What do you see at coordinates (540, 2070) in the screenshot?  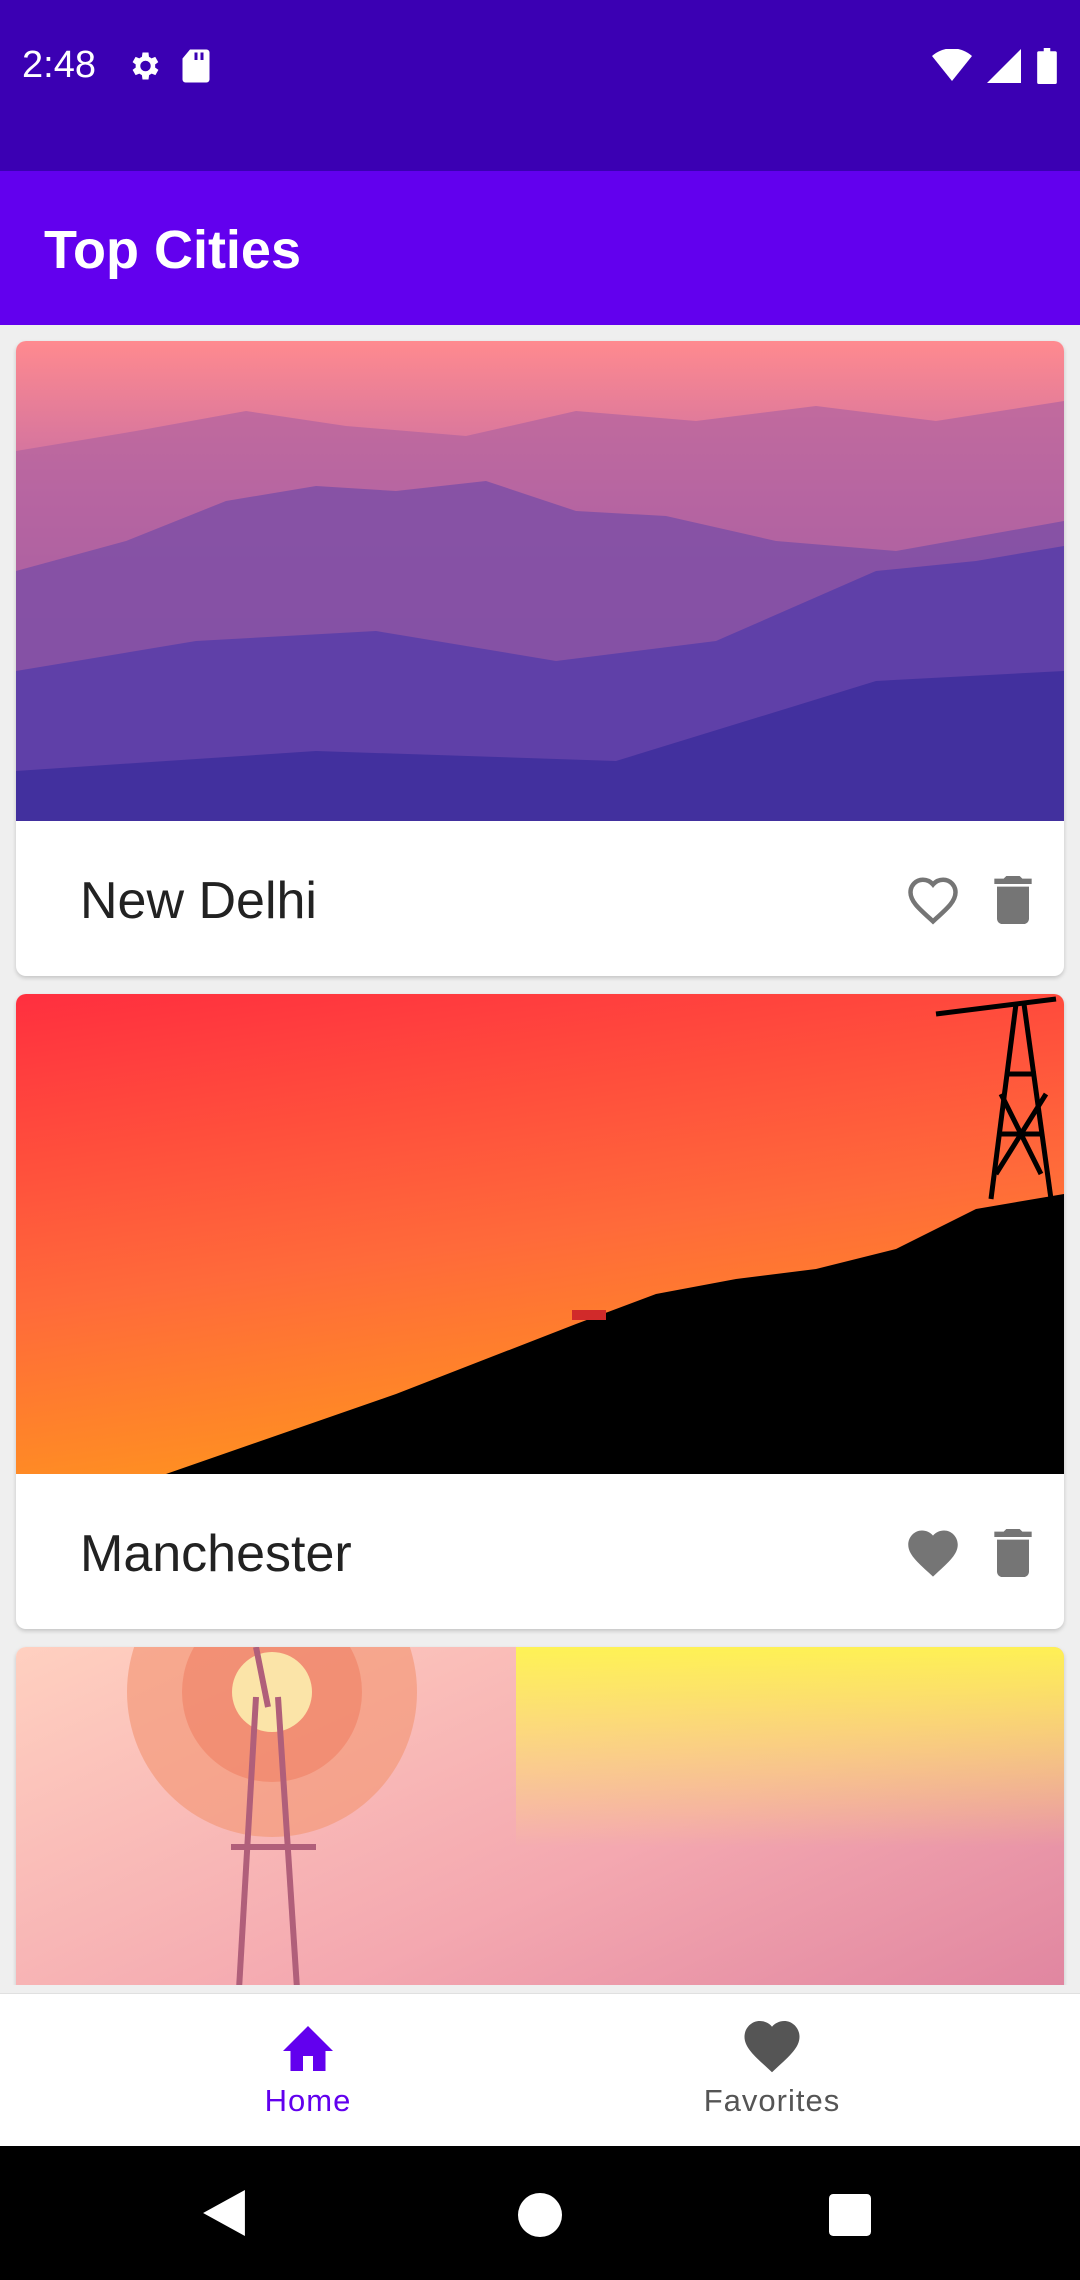 I see `bottom-navigation: Home Favorites` at bounding box center [540, 2070].